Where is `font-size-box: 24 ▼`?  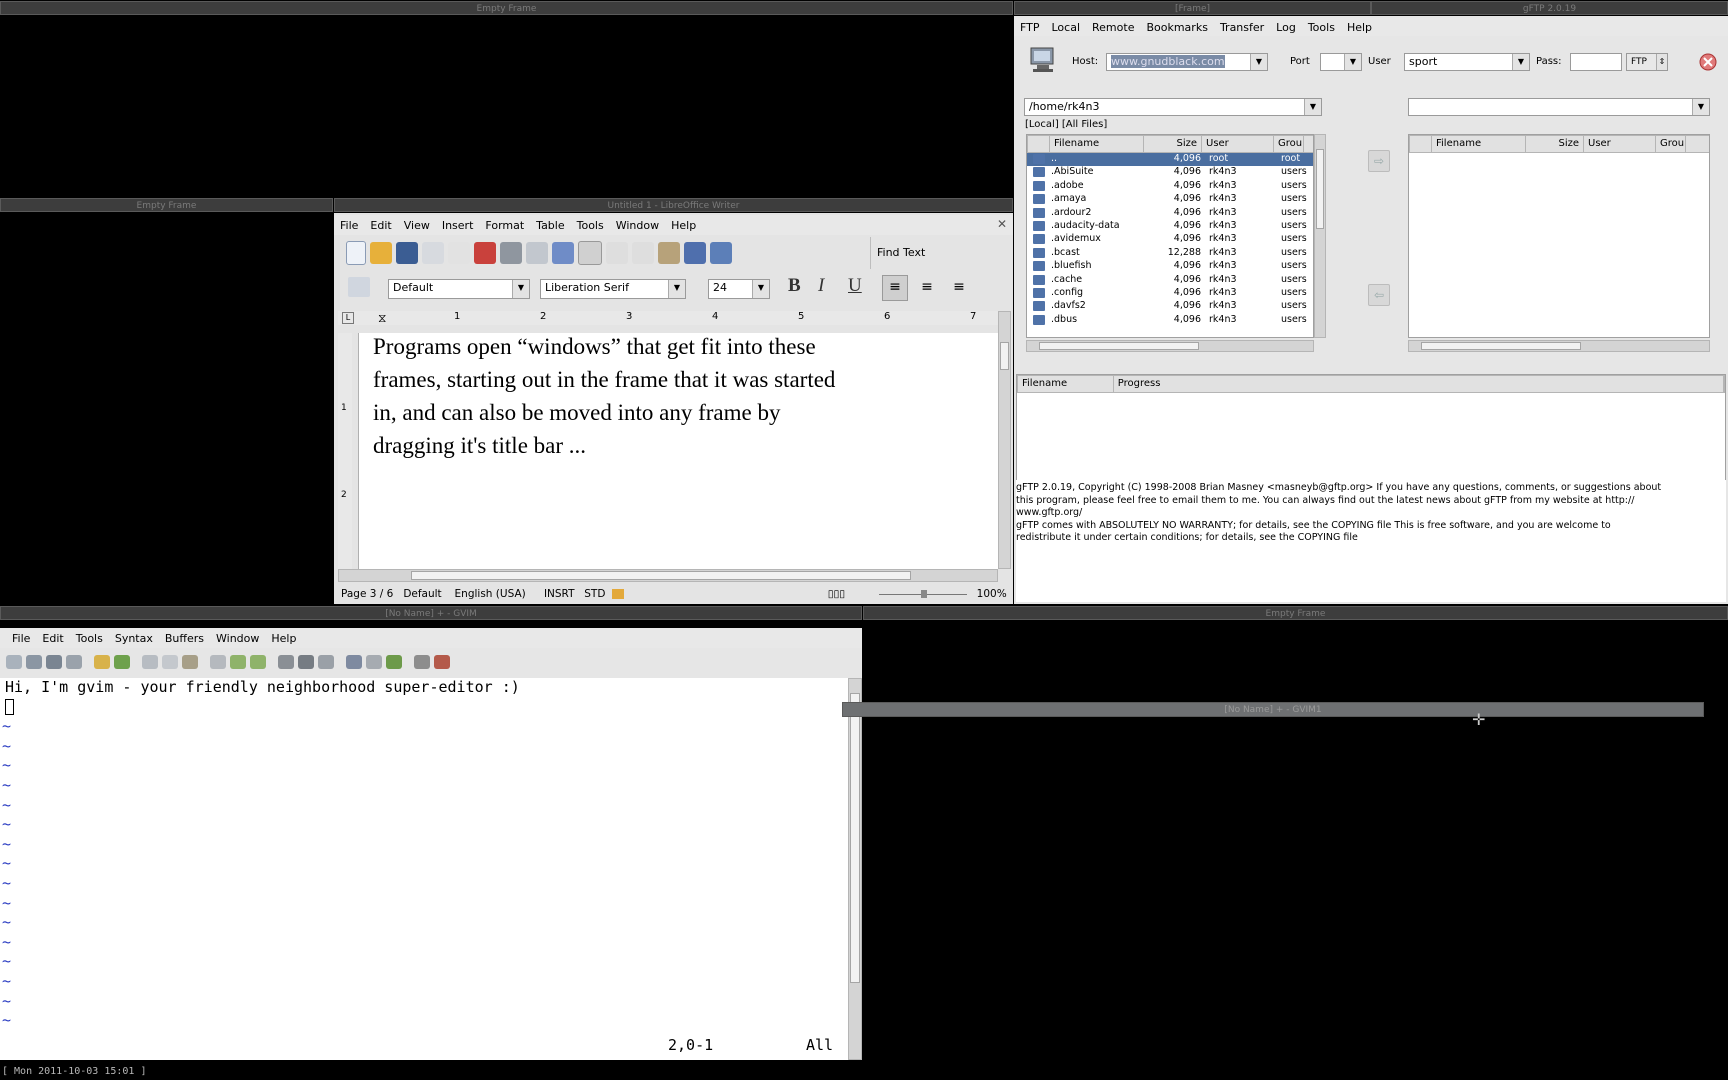 font-size-box: 24 ▼ is located at coordinates (739, 289).